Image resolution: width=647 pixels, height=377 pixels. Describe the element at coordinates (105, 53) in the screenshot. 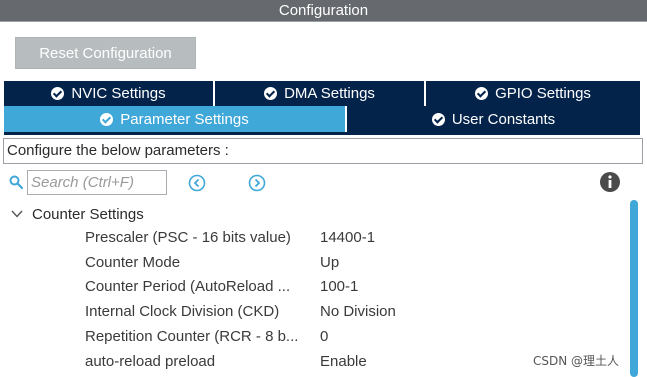

I see `reset-configuration-button: Reset Configuration` at that location.